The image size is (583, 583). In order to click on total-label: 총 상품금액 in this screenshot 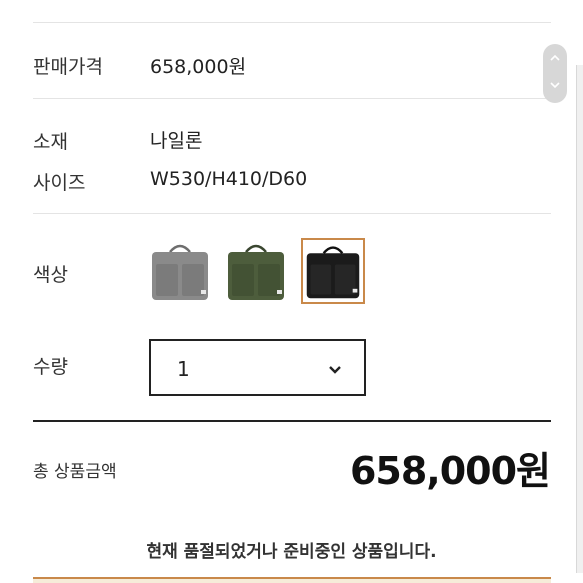, I will do `click(75, 472)`.